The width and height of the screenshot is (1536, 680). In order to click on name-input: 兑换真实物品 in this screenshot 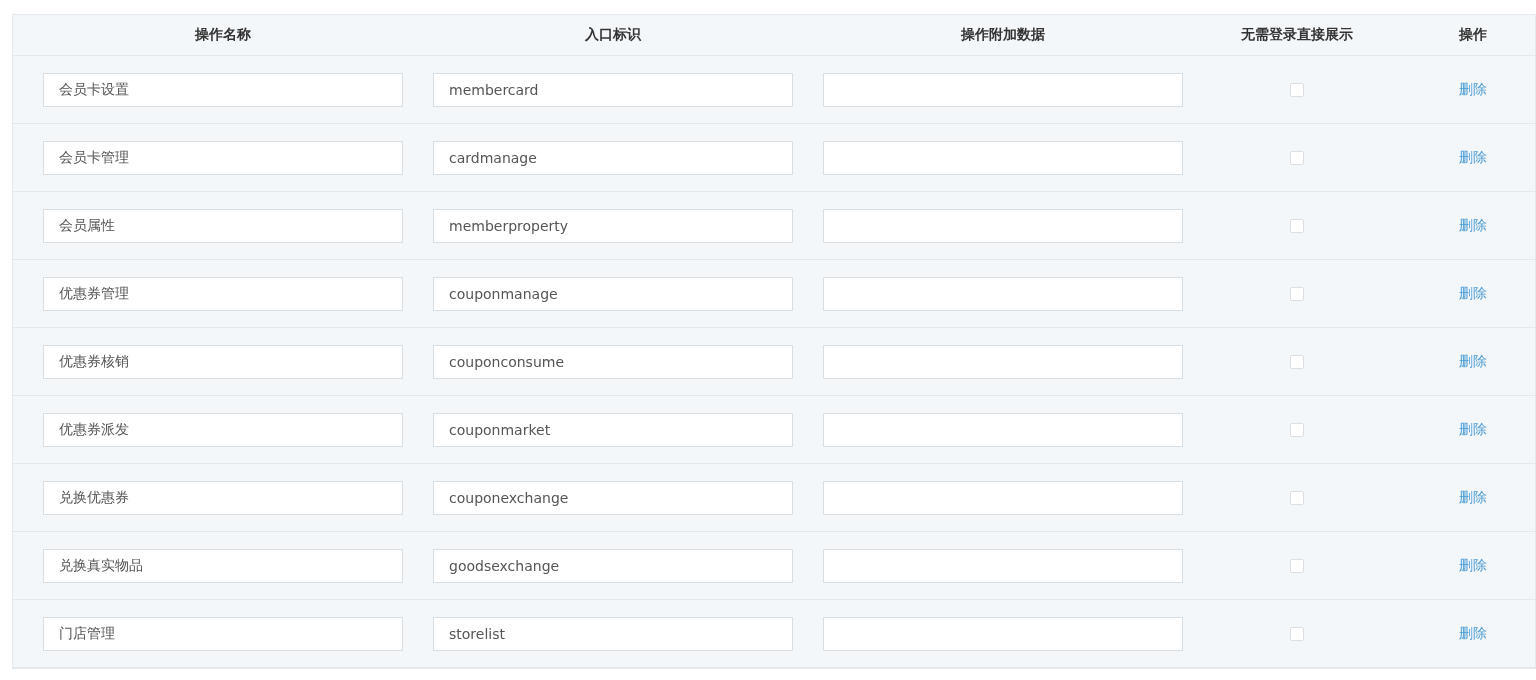, I will do `click(223, 565)`.